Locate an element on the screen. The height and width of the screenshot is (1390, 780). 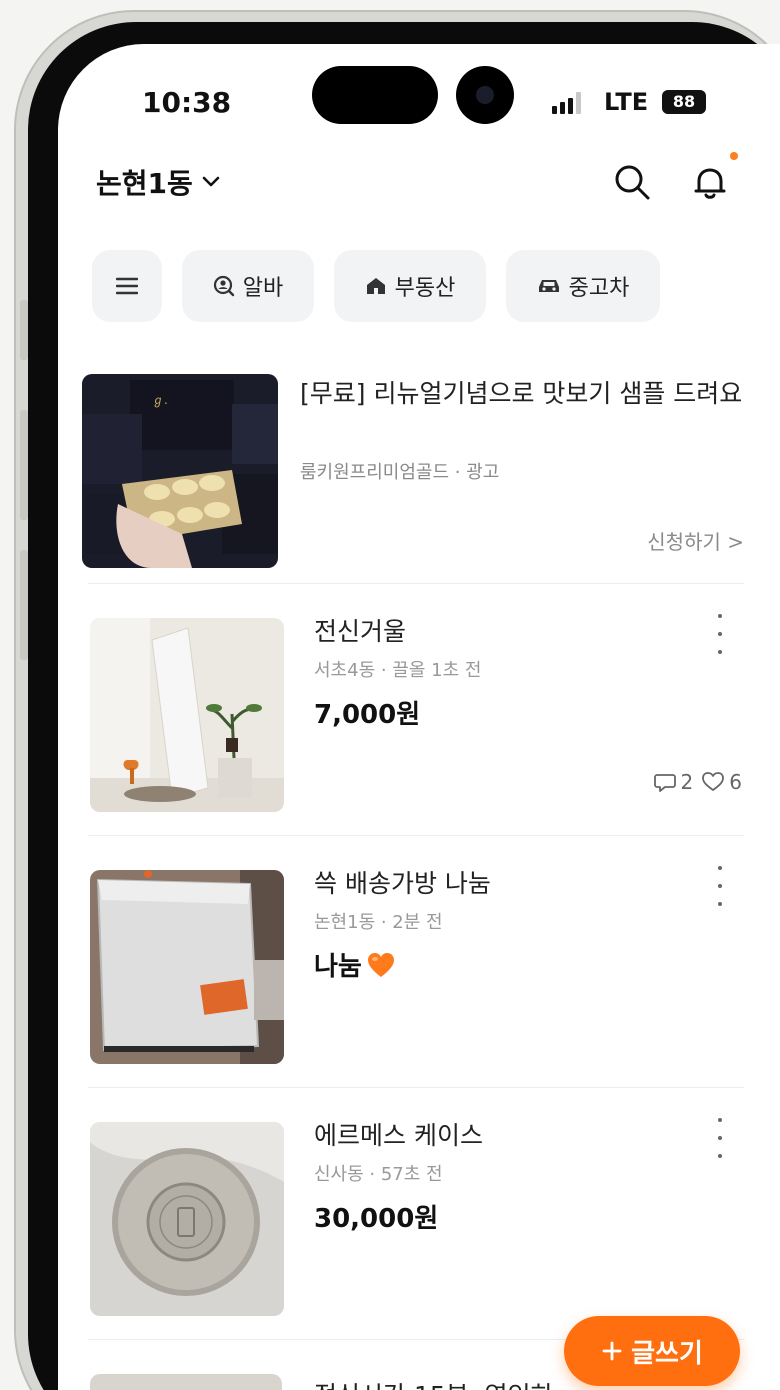
item-price: 30,000원 is located at coordinates (376, 1216).